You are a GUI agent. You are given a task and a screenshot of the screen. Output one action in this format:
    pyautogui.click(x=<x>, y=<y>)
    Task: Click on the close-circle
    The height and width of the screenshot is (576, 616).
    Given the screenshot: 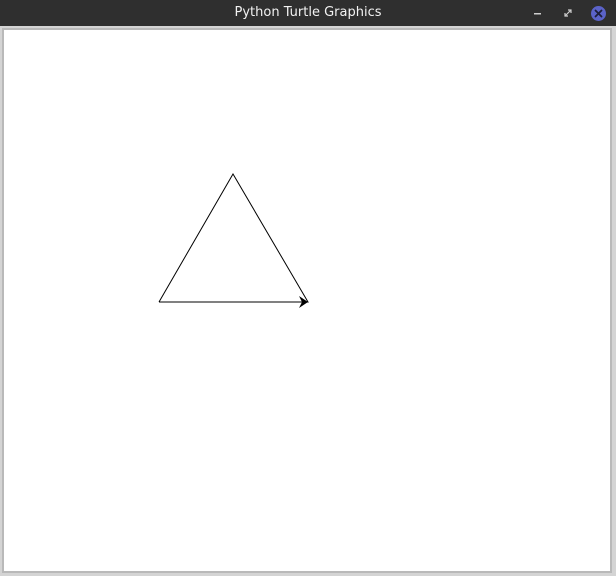 What is the action you would take?
    pyautogui.click(x=598, y=13)
    